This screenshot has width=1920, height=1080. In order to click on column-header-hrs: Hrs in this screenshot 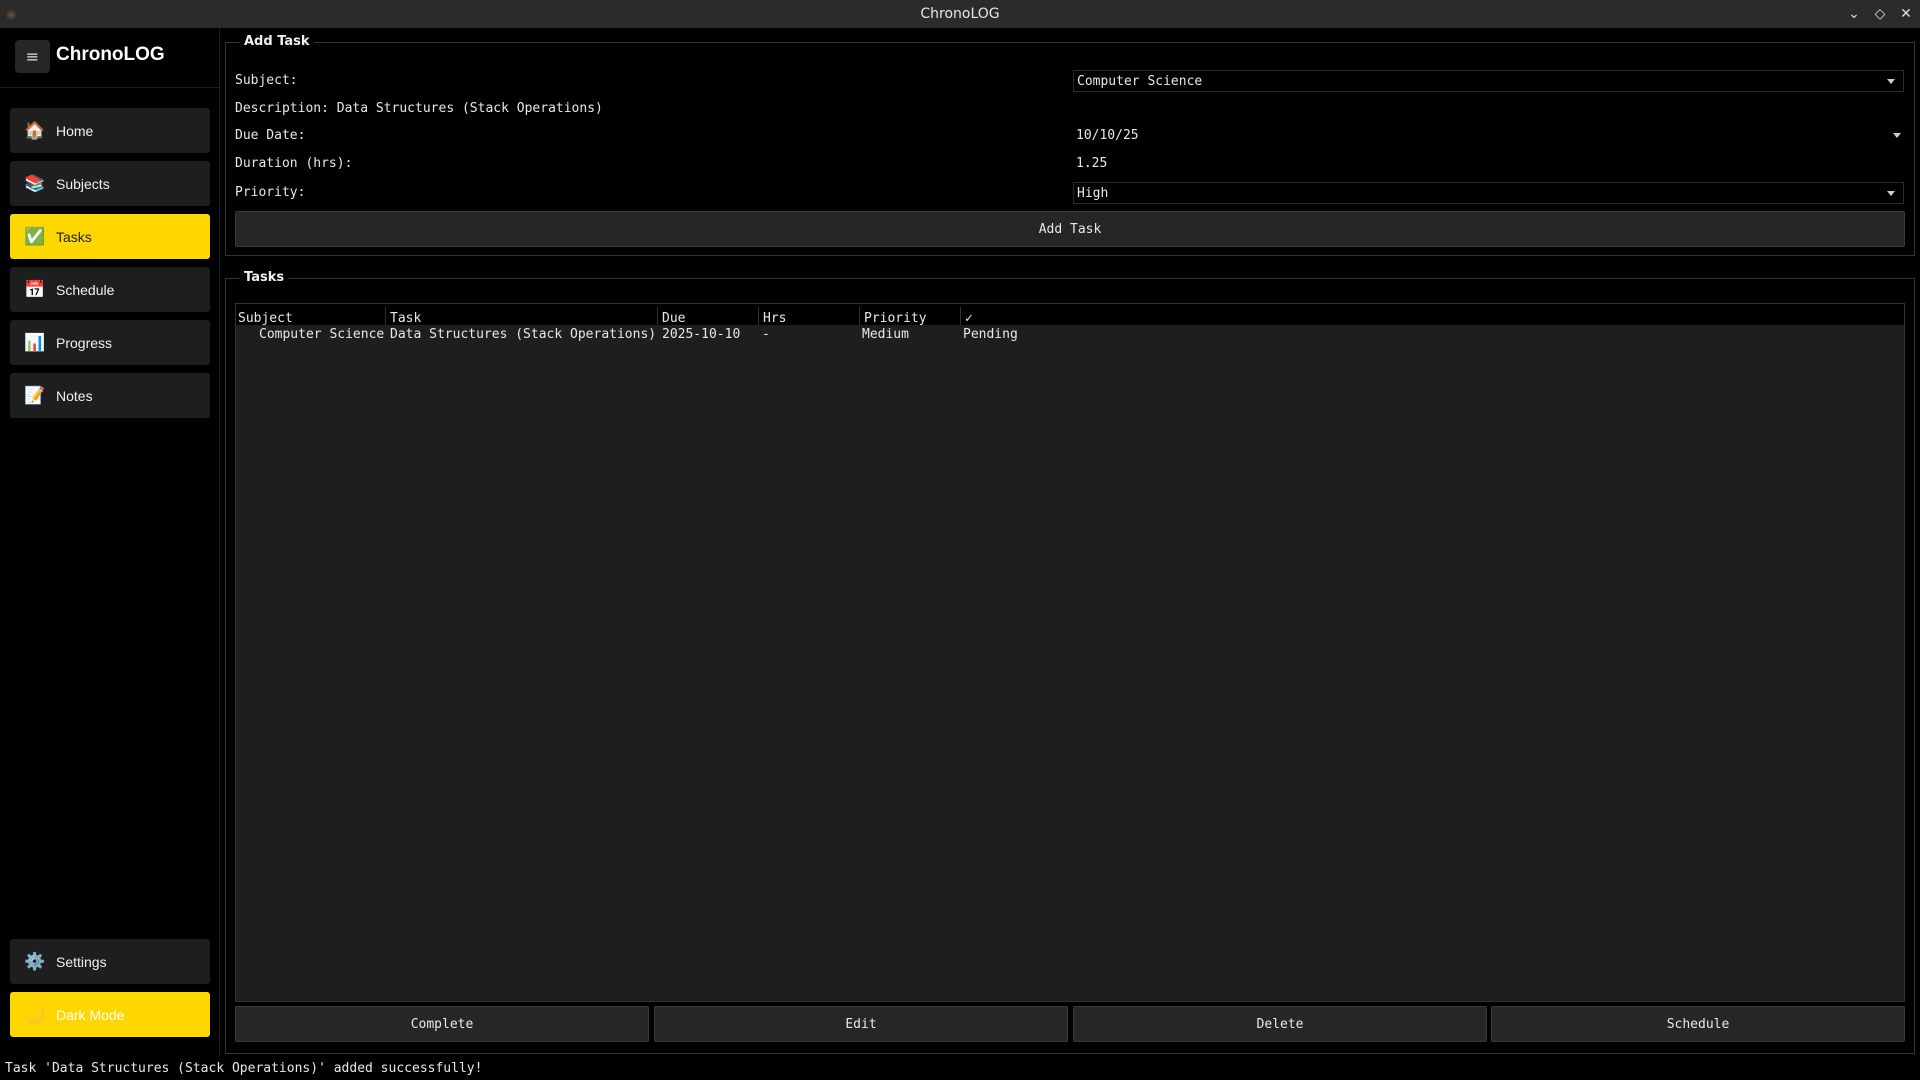, I will do `click(810, 316)`.